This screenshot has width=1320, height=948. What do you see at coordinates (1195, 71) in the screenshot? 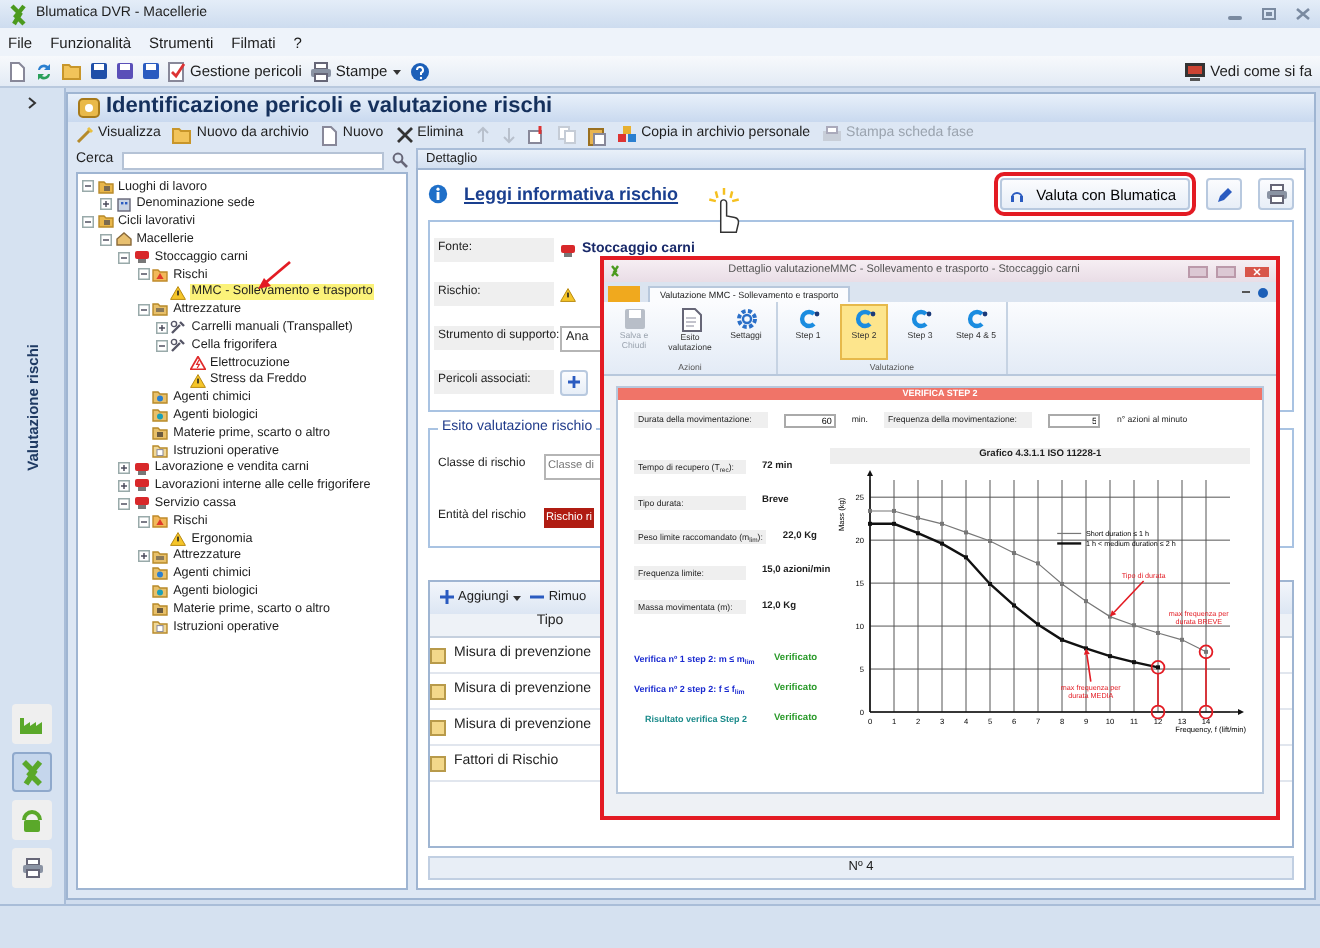
I see `monitor-icon` at bounding box center [1195, 71].